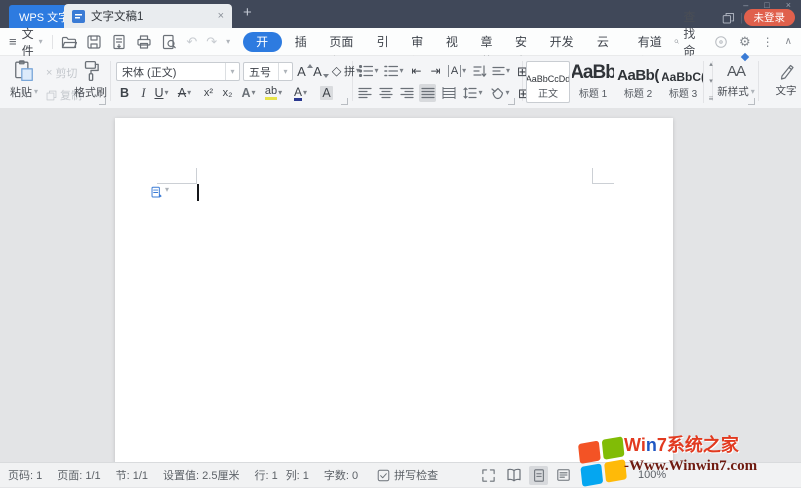 The width and height of the screenshot is (801, 488). I want to click on tab-references: 引用, so click(383, 50).